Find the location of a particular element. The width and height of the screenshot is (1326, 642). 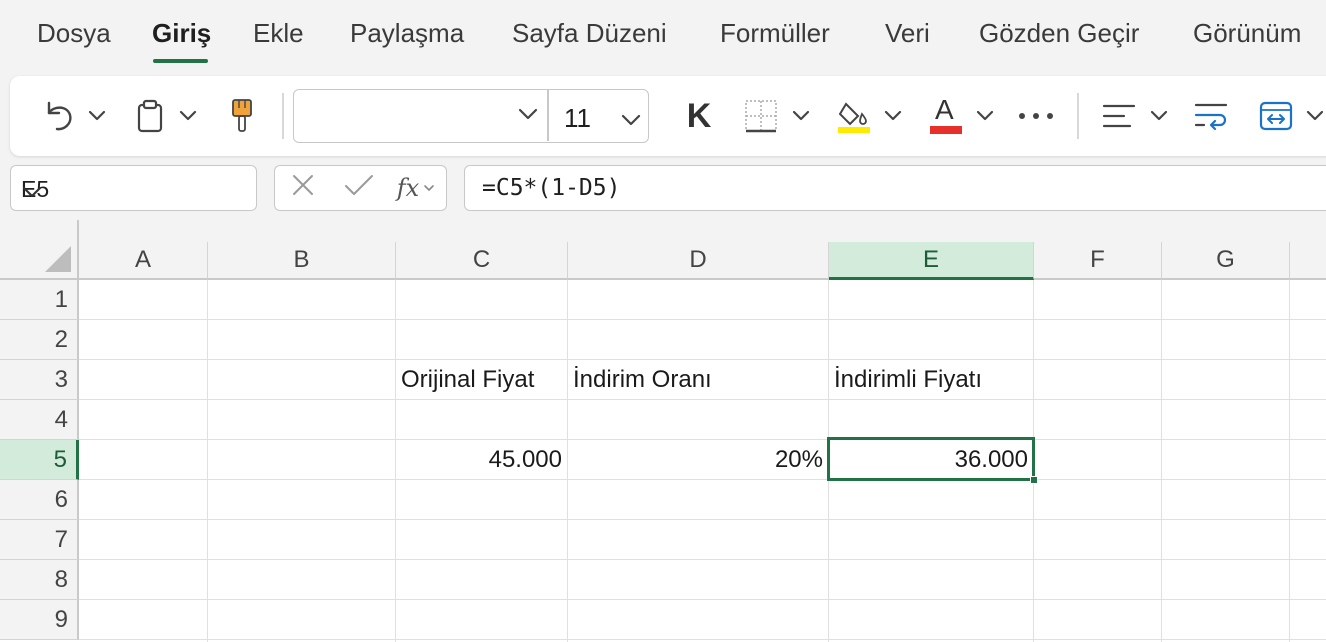

bold-icon: K is located at coordinates (699, 115).